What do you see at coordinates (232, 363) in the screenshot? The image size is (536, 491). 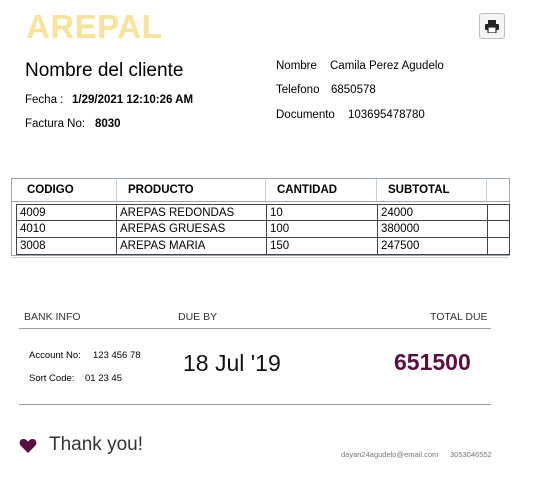 I see `due-date: 18 Jul '19` at bounding box center [232, 363].